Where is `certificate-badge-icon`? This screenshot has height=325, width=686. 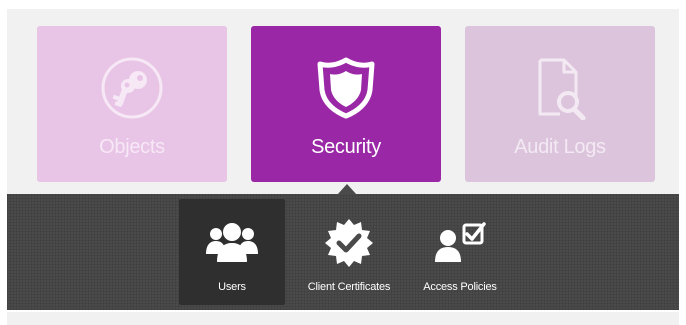
certificate-badge-icon is located at coordinates (349, 242).